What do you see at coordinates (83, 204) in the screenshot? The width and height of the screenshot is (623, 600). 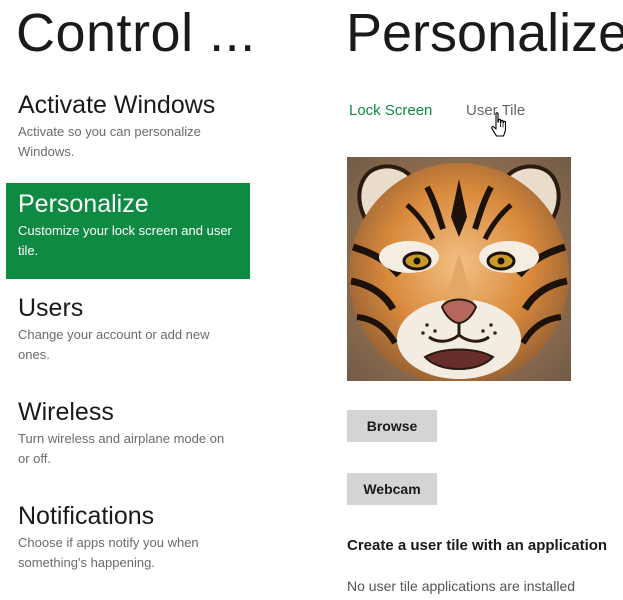 I see `nav-item-label: Personalize` at bounding box center [83, 204].